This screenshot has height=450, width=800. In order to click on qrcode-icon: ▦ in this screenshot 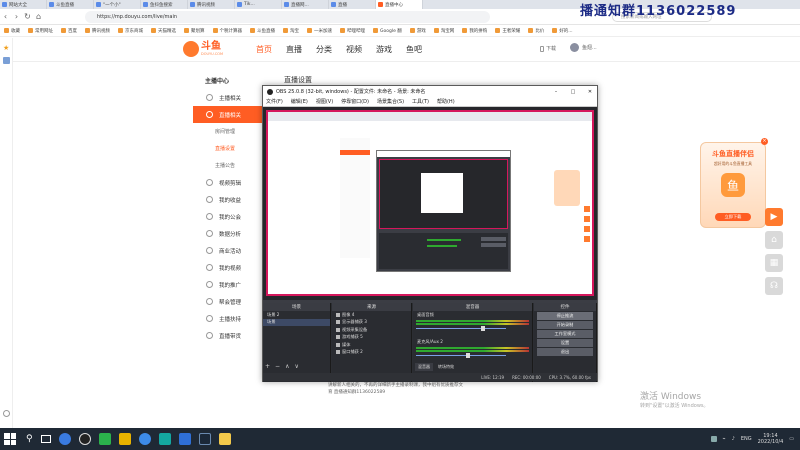, I will do `click(774, 263)`.